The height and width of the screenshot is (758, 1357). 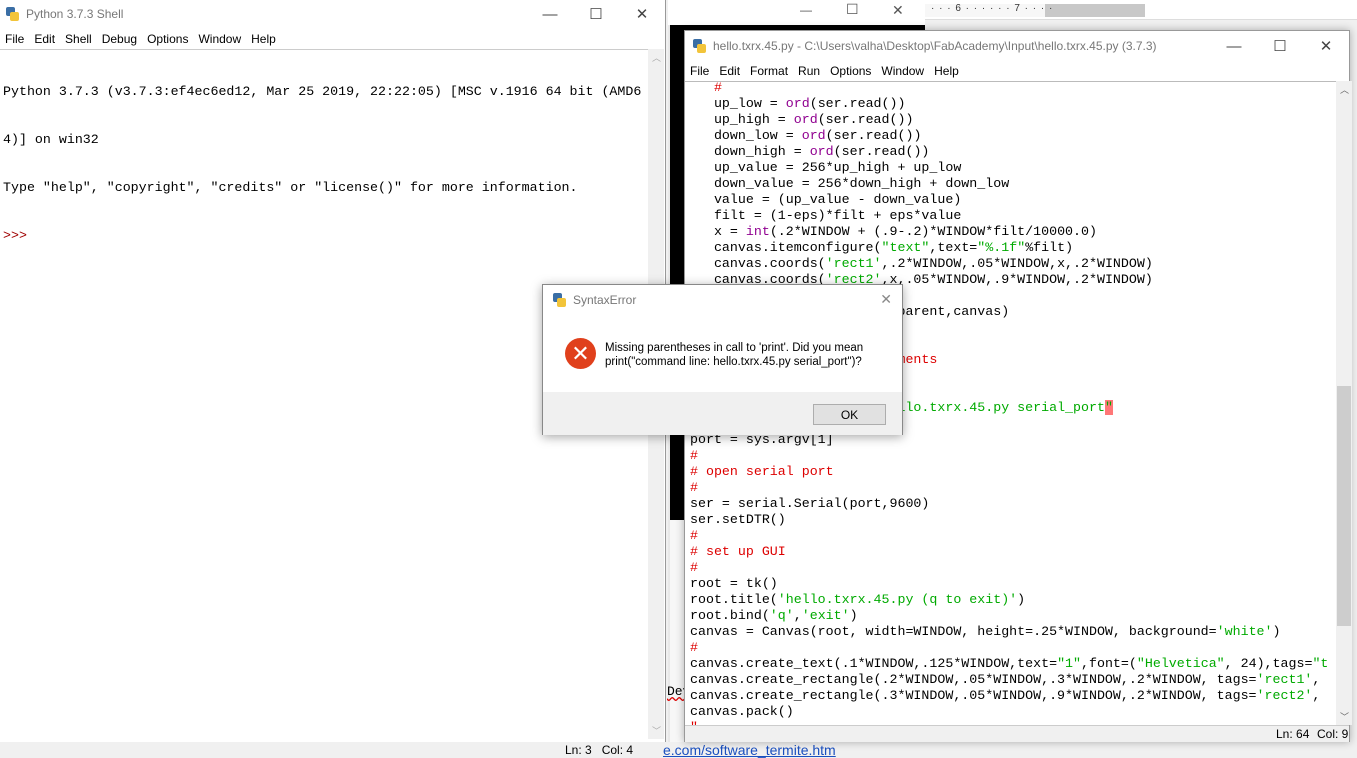 I want to click on code-token: "t, so click(x=1320, y=663).